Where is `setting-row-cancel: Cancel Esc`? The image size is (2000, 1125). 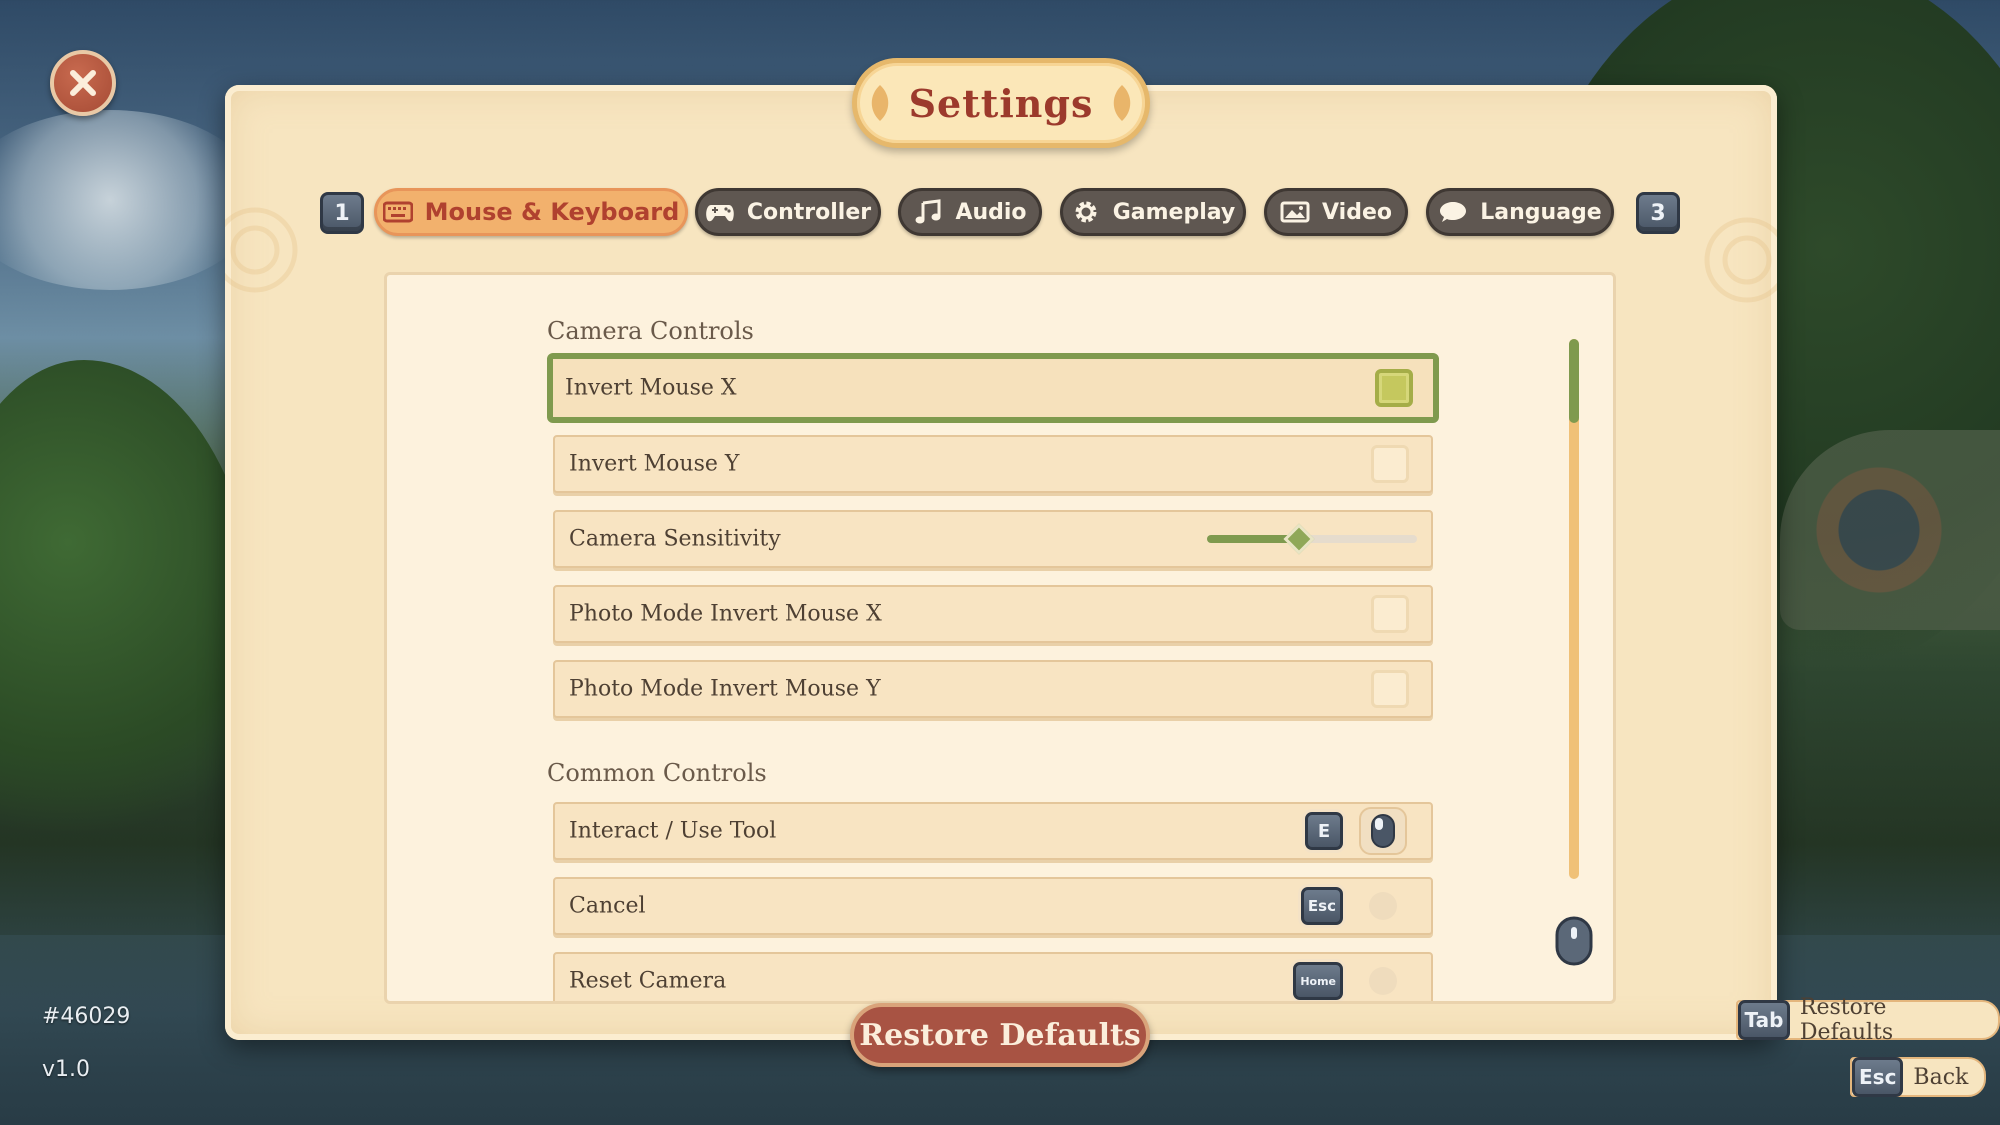
setting-row-cancel: Cancel Esc is located at coordinates (993, 906).